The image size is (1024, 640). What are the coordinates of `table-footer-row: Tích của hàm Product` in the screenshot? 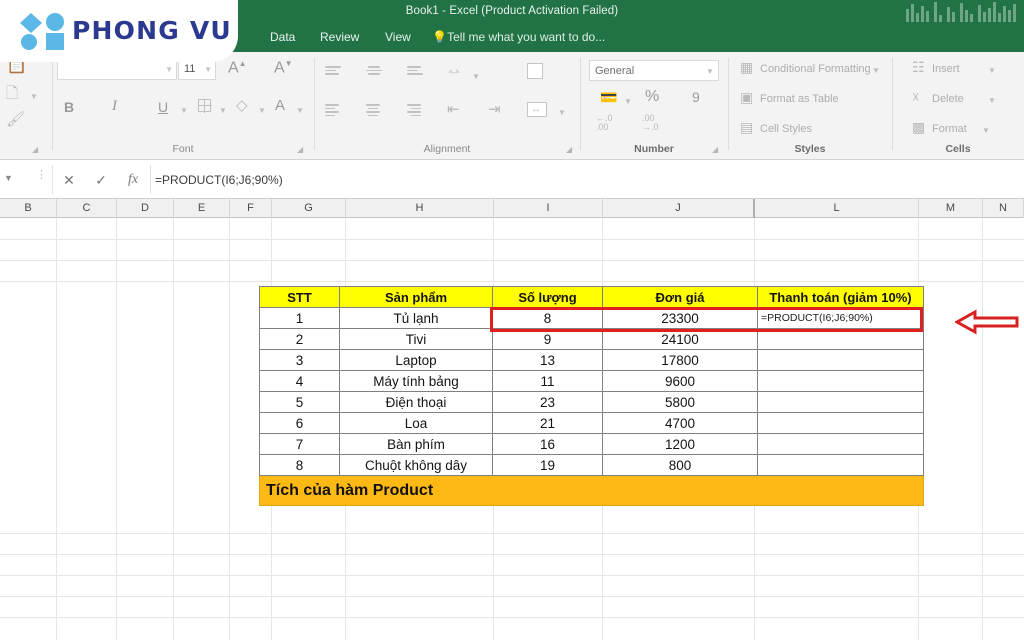 It's located at (591, 490).